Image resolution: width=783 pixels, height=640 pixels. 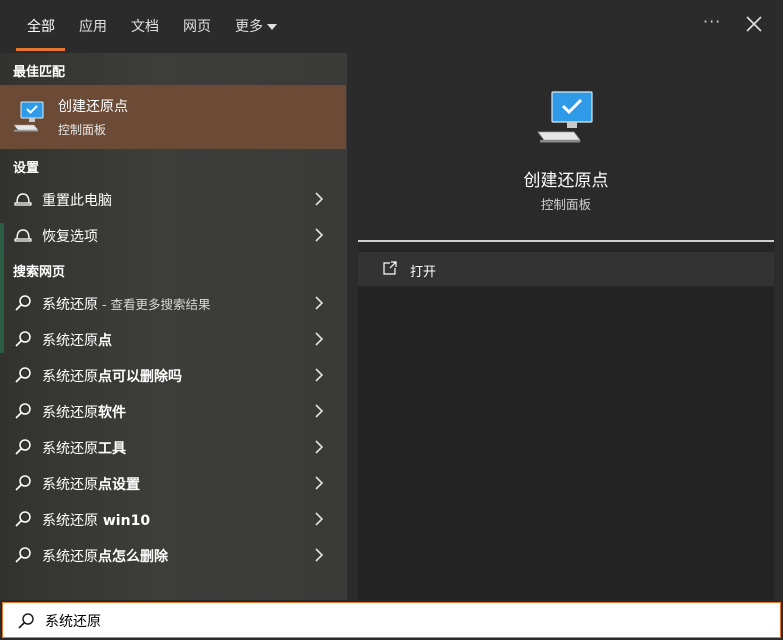 I want to click on web-result-bold: 工具, so click(x=112, y=449).